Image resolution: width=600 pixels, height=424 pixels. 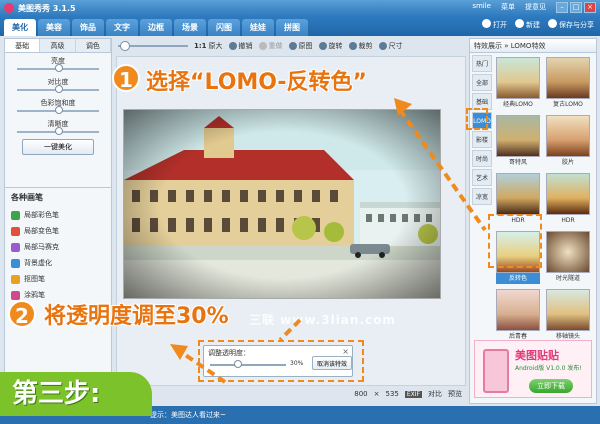 What do you see at coordinates (22, 314) in the screenshot?
I see `step2-number: 2` at bounding box center [22, 314].